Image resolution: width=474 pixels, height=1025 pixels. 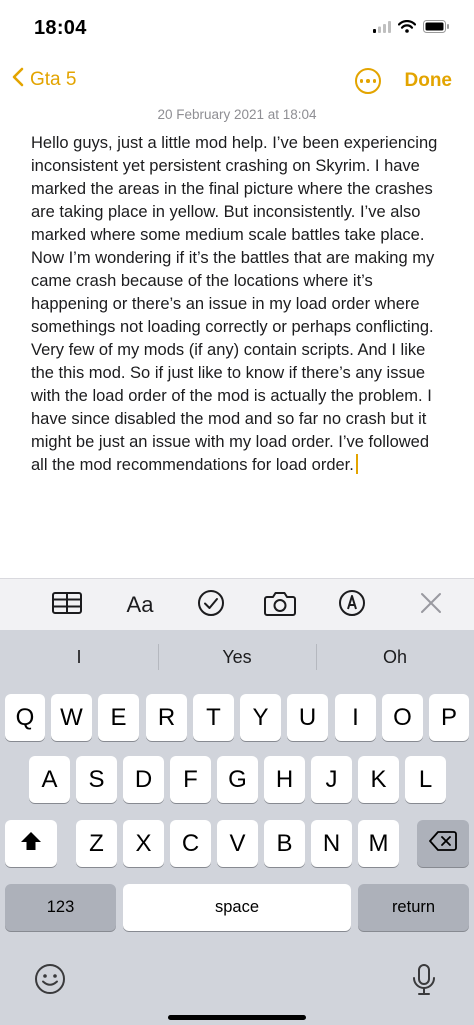 I want to click on markup-pen-icon, so click(x=352, y=605).